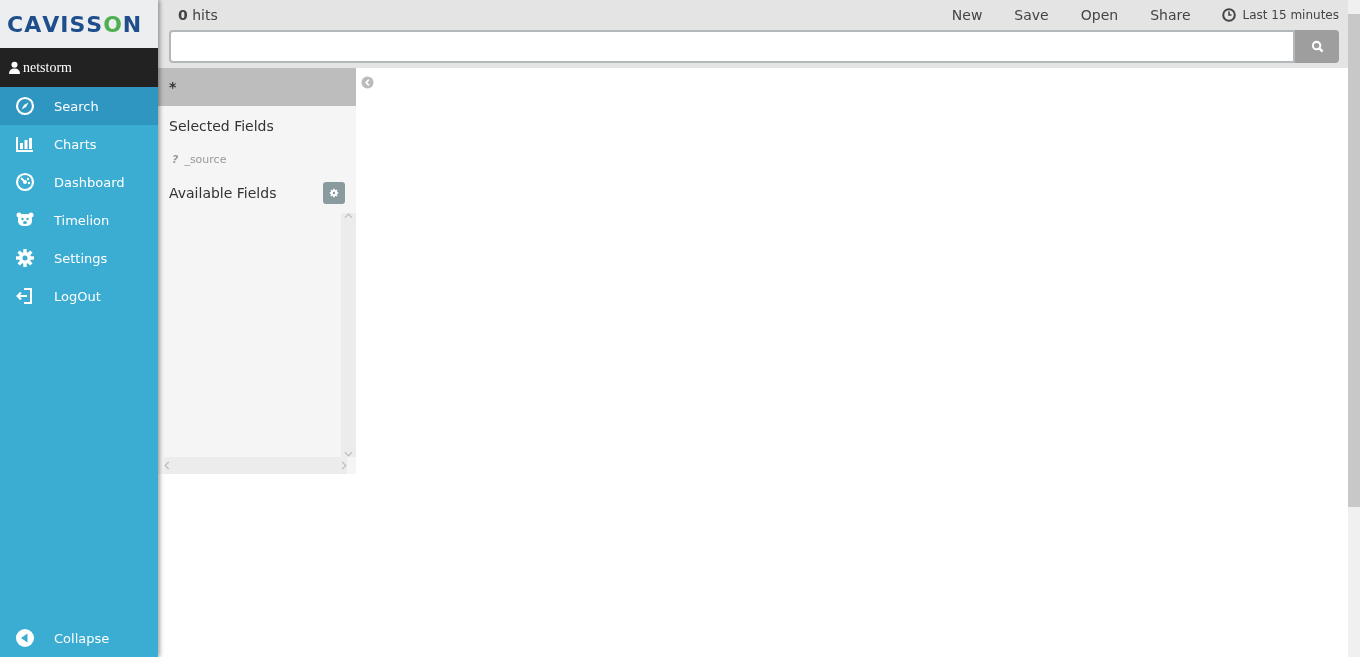 Image resolution: width=1360 pixels, height=657 pixels. I want to click on compass-icon, so click(25, 106).